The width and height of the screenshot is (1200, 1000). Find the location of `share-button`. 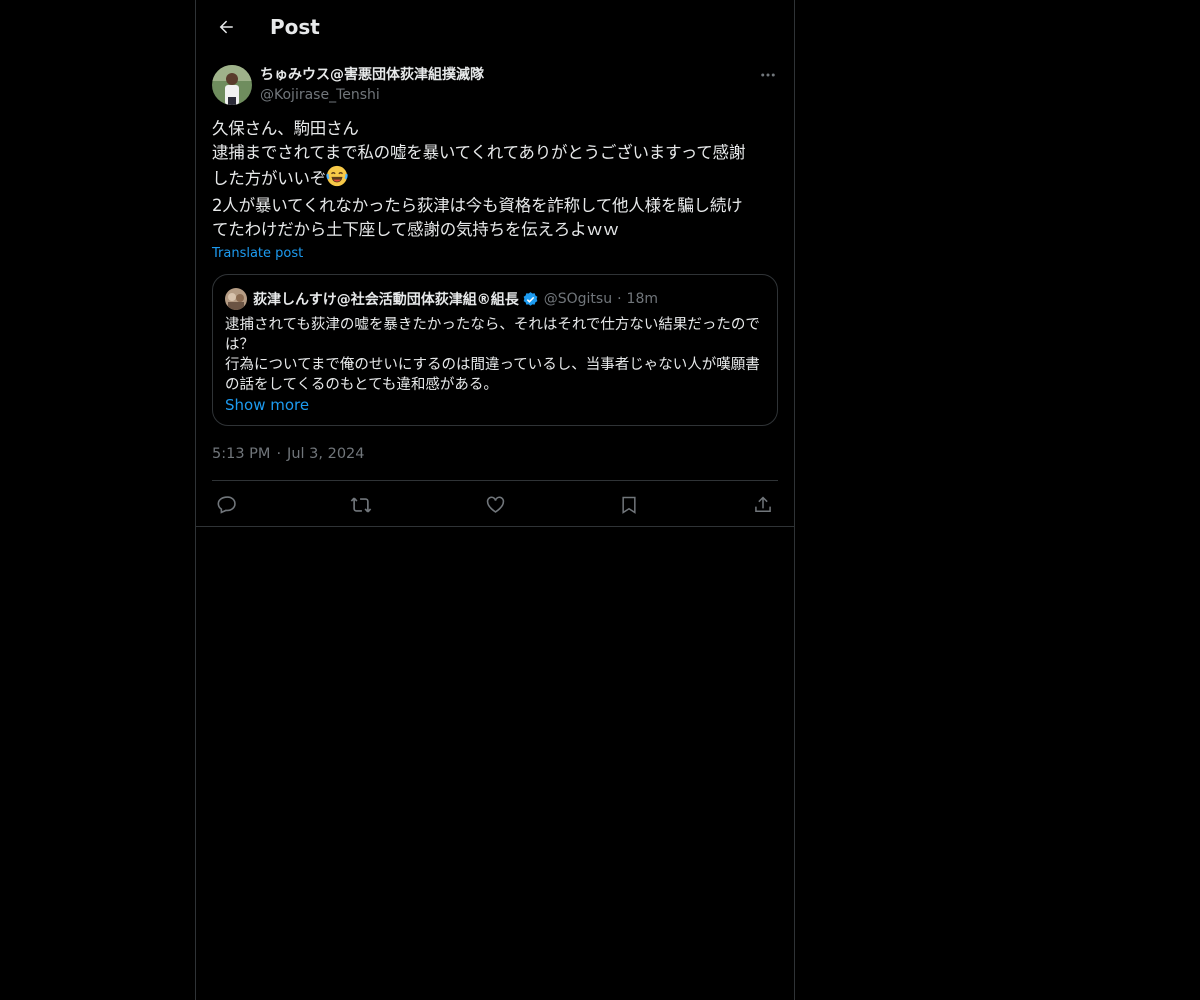

share-button is located at coordinates (763, 505).